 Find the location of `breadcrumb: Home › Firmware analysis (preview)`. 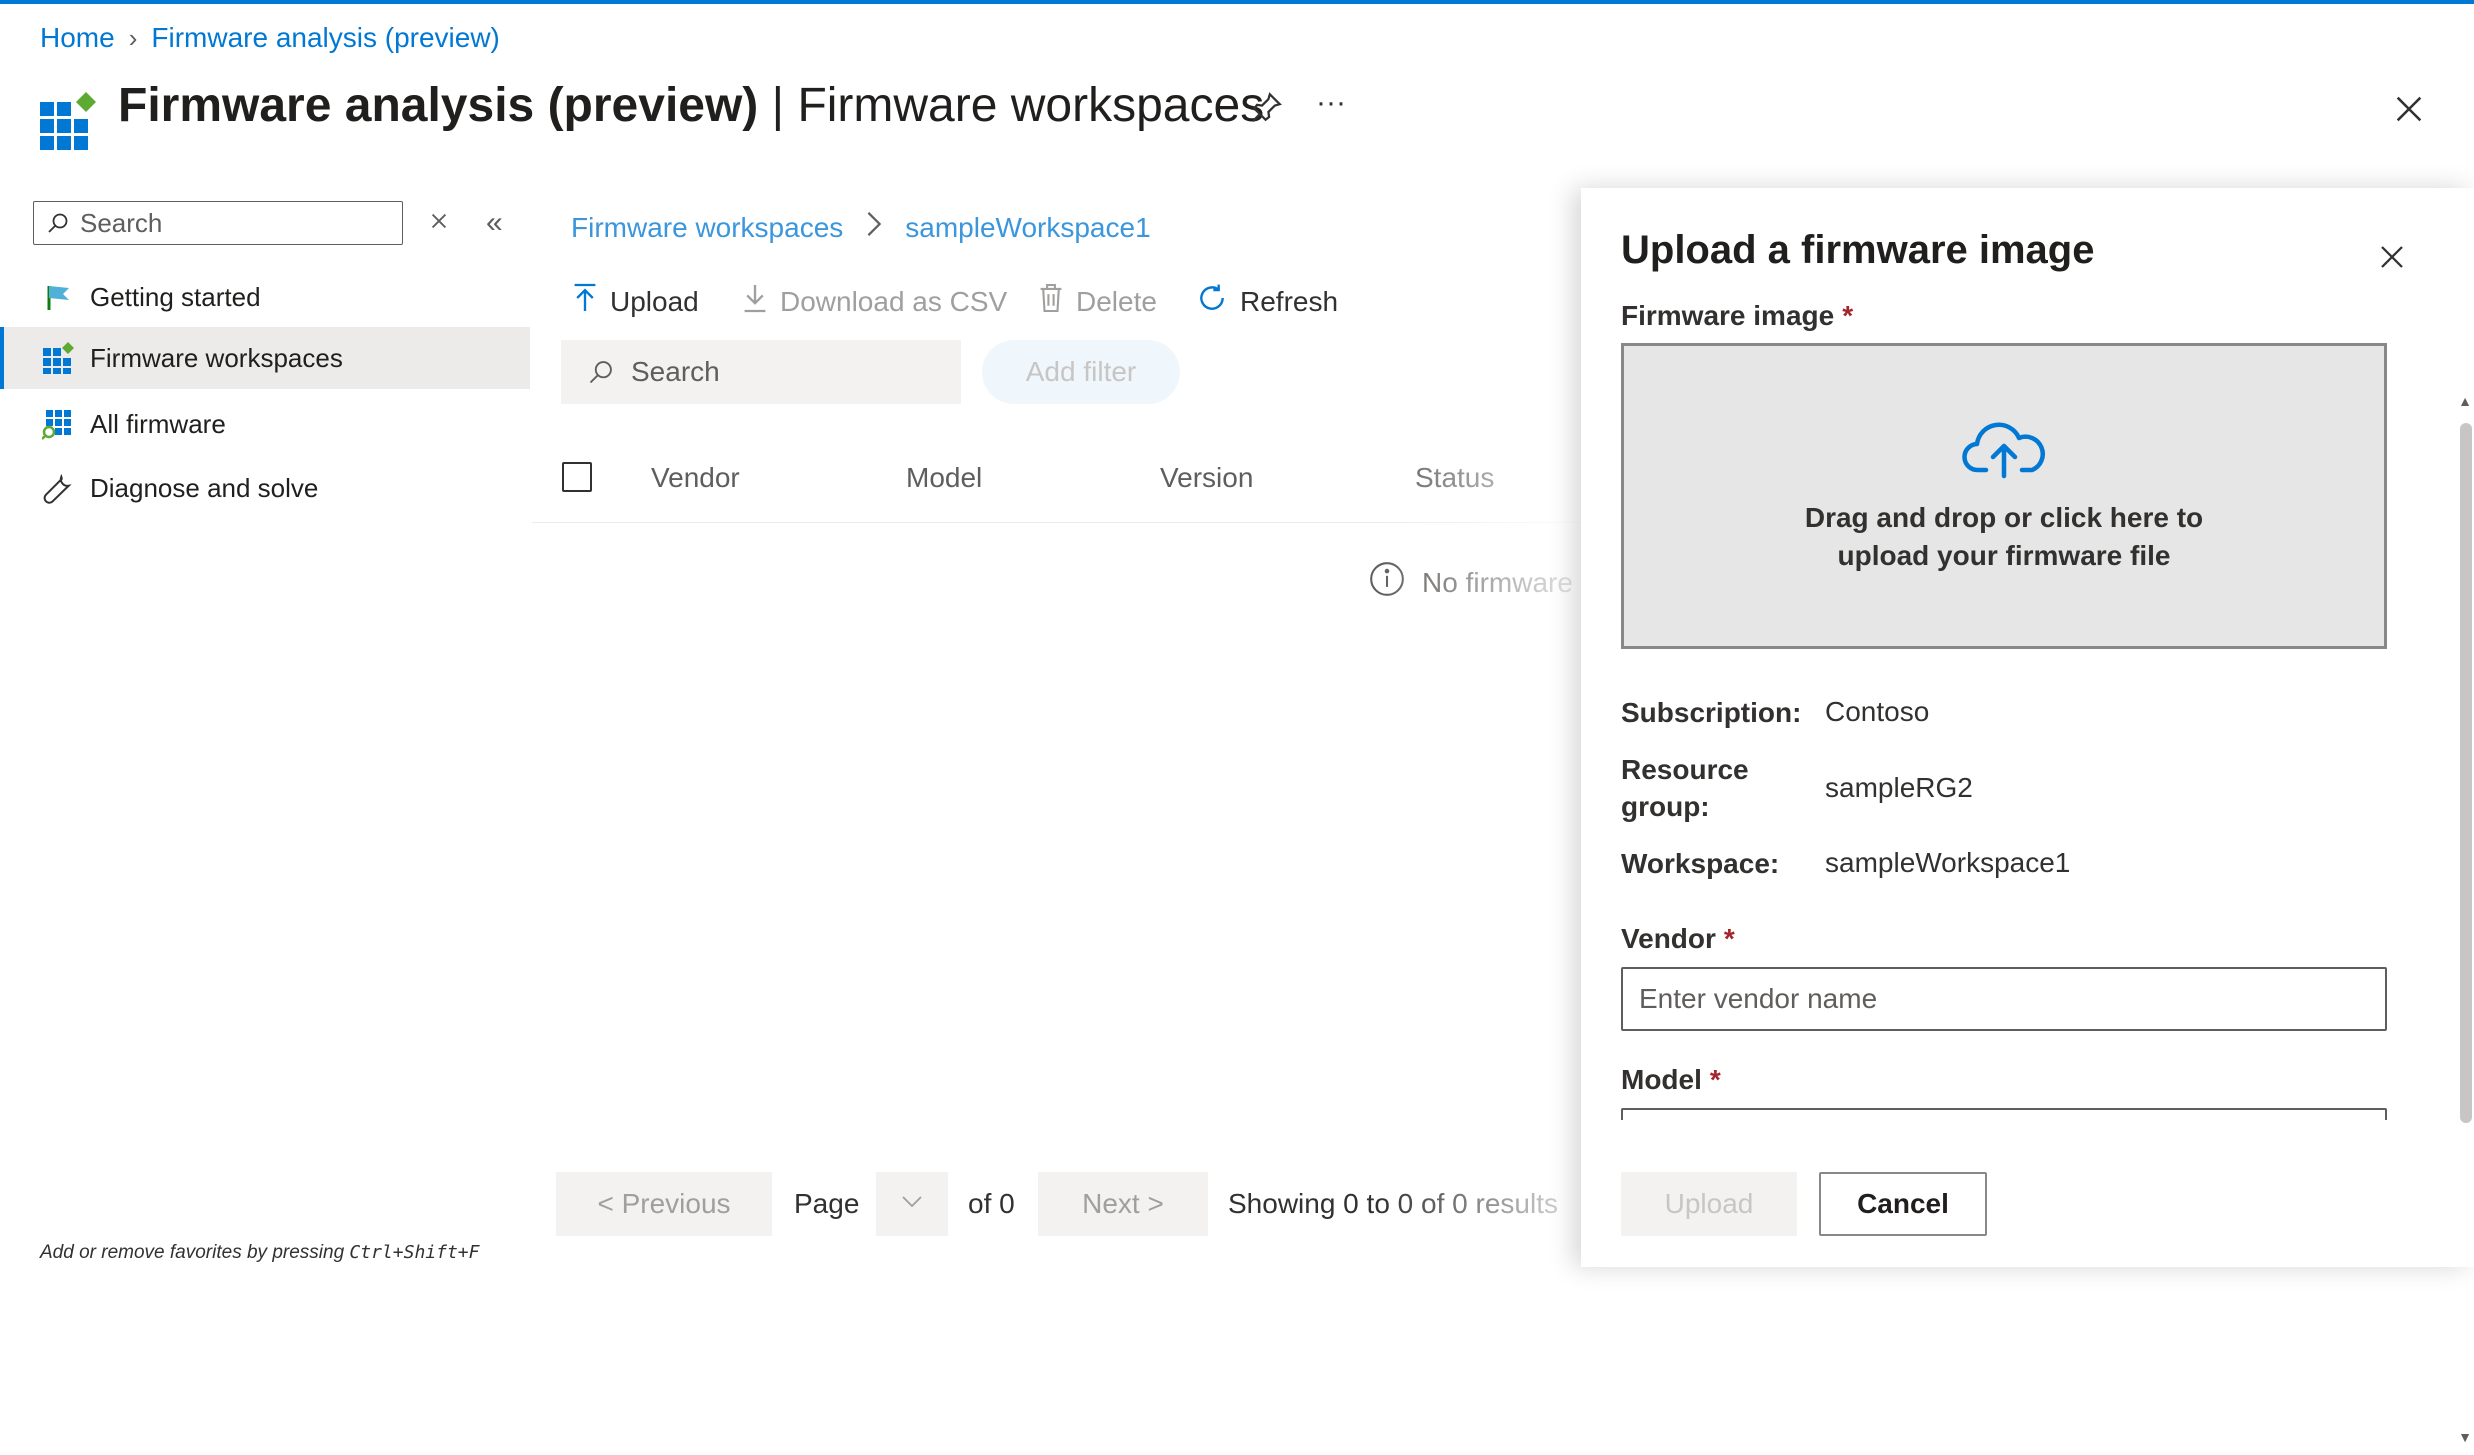

breadcrumb: Home › Firmware analysis (preview) is located at coordinates (270, 38).